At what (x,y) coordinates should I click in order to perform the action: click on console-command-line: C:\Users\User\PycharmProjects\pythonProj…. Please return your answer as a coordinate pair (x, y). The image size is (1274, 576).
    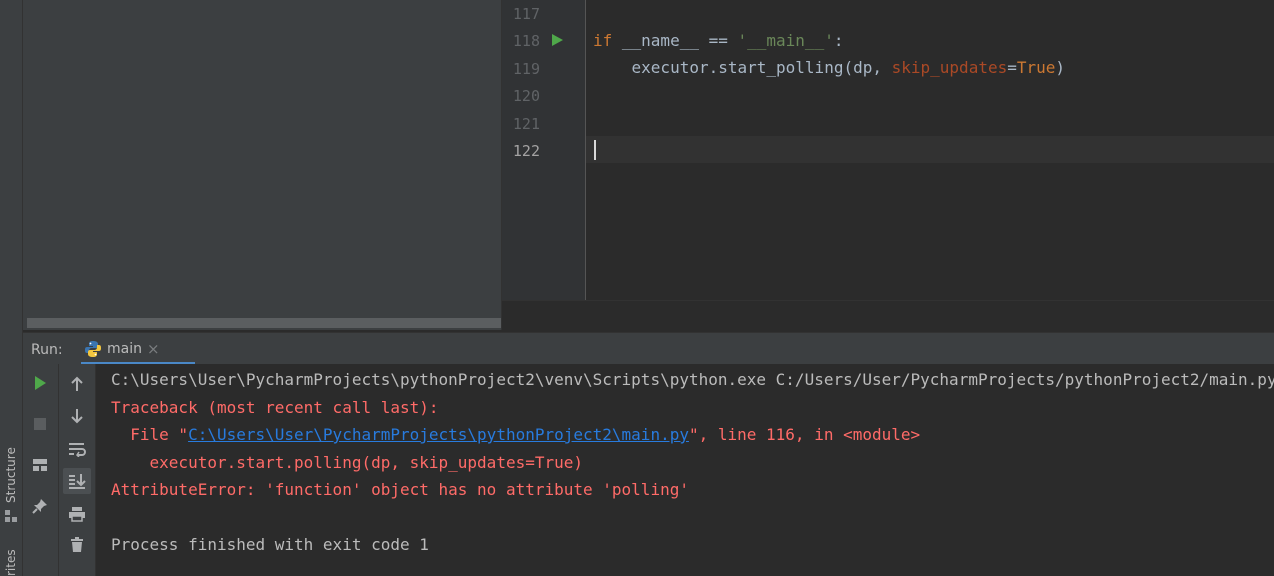
    Looking at the image, I should click on (692, 379).